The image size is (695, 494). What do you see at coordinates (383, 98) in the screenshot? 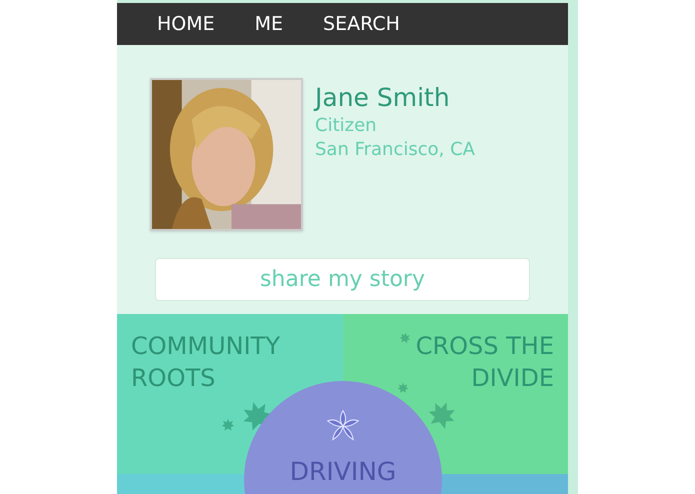
I see `profile-name: Jane Smith` at bounding box center [383, 98].